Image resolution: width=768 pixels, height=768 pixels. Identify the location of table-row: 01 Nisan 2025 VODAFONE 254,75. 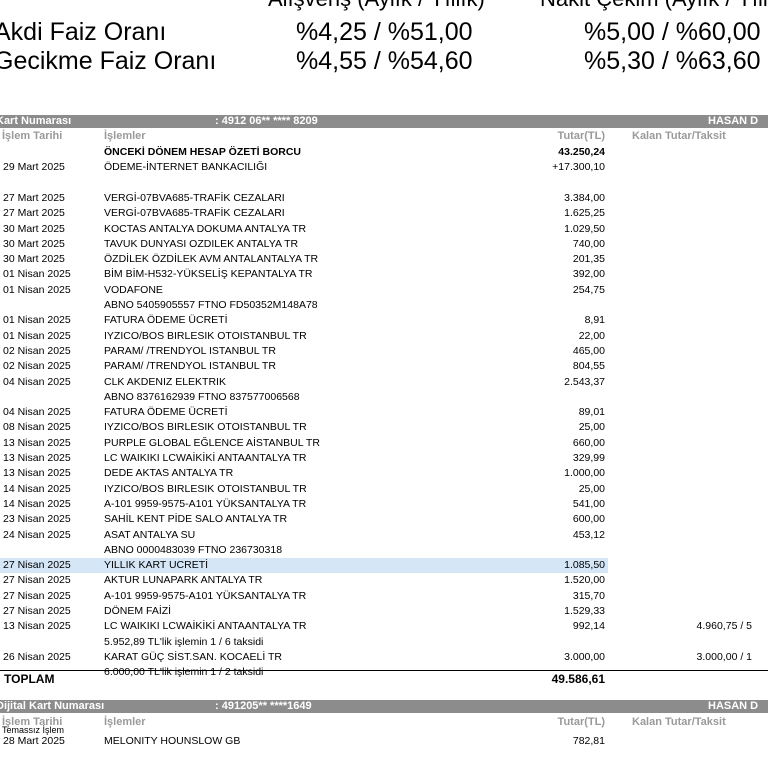
(384, 290).